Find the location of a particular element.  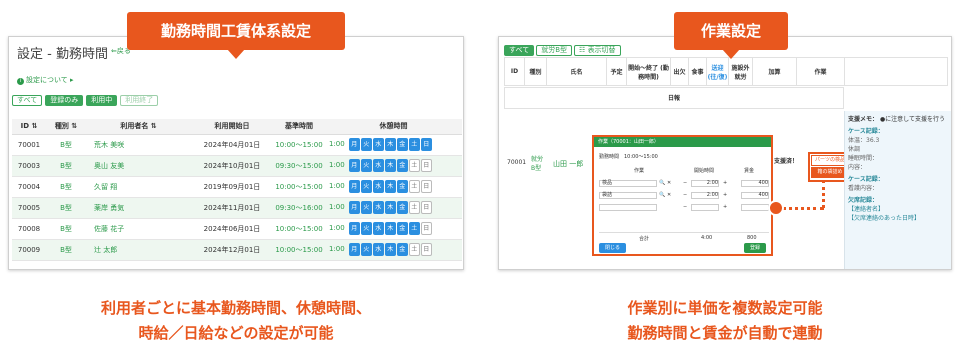

cell-id: 70004 is located at coordinates (29, 187).